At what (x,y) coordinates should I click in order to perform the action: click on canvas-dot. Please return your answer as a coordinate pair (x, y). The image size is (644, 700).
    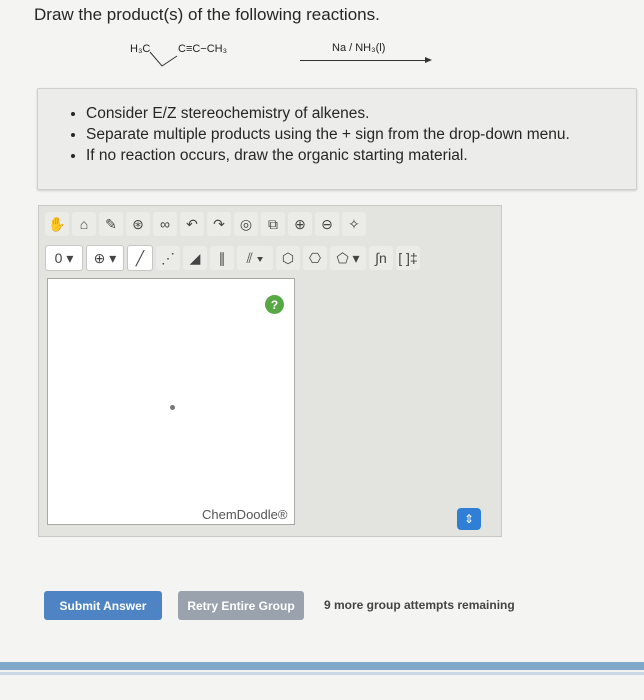
    Looking at the image, I should click on (172, 407).